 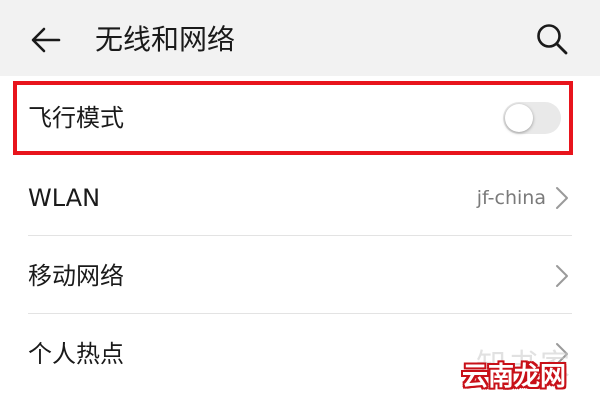 I want to click on wlan-network-value: jf-china, so click(x=511, y=198).